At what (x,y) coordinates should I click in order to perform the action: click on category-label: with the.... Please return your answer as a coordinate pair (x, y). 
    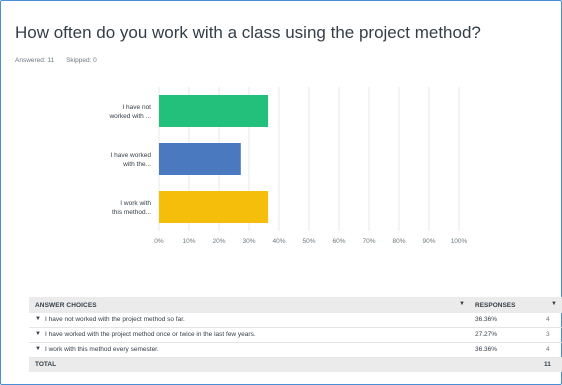
    Looking at the image, I should click on (136, 164).